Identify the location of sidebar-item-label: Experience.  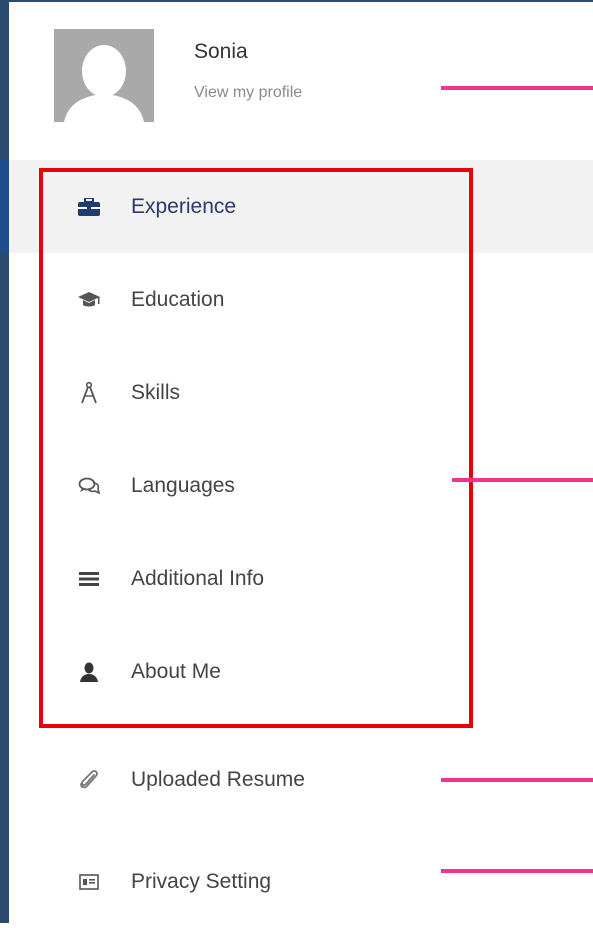
(184, 206).